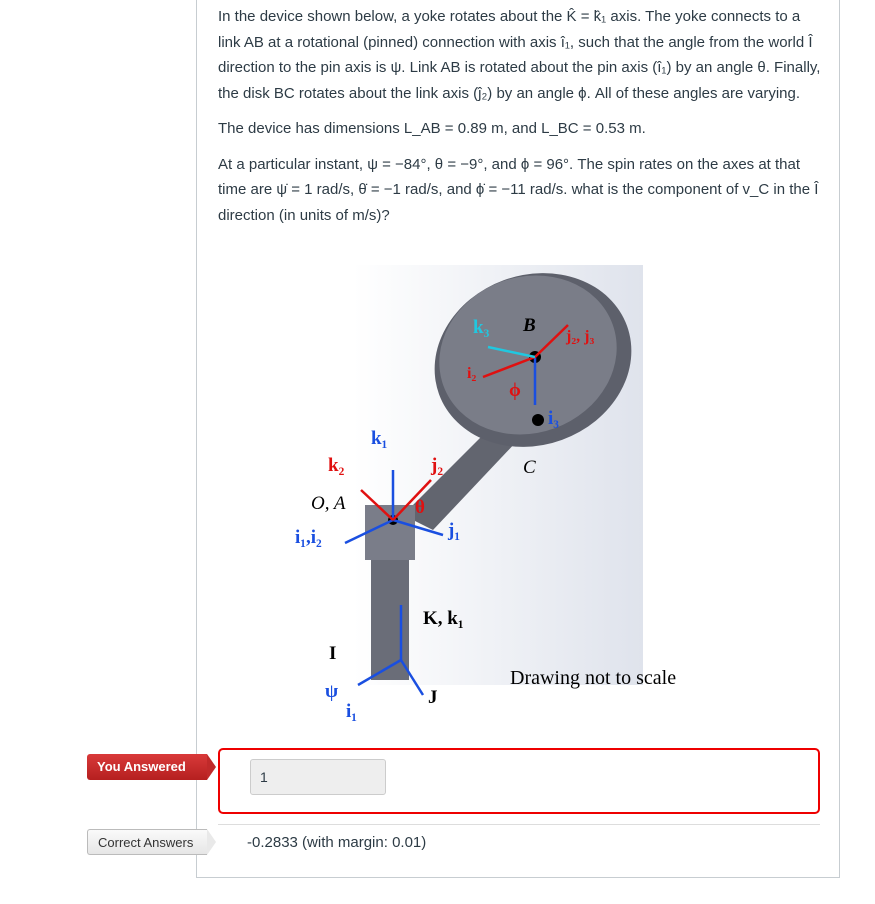 The image size is (875, 904). What do you see at coordinates (336, 465) in the screenshot?
I see `label-k2: k₂` at bounding box center [336, 465].